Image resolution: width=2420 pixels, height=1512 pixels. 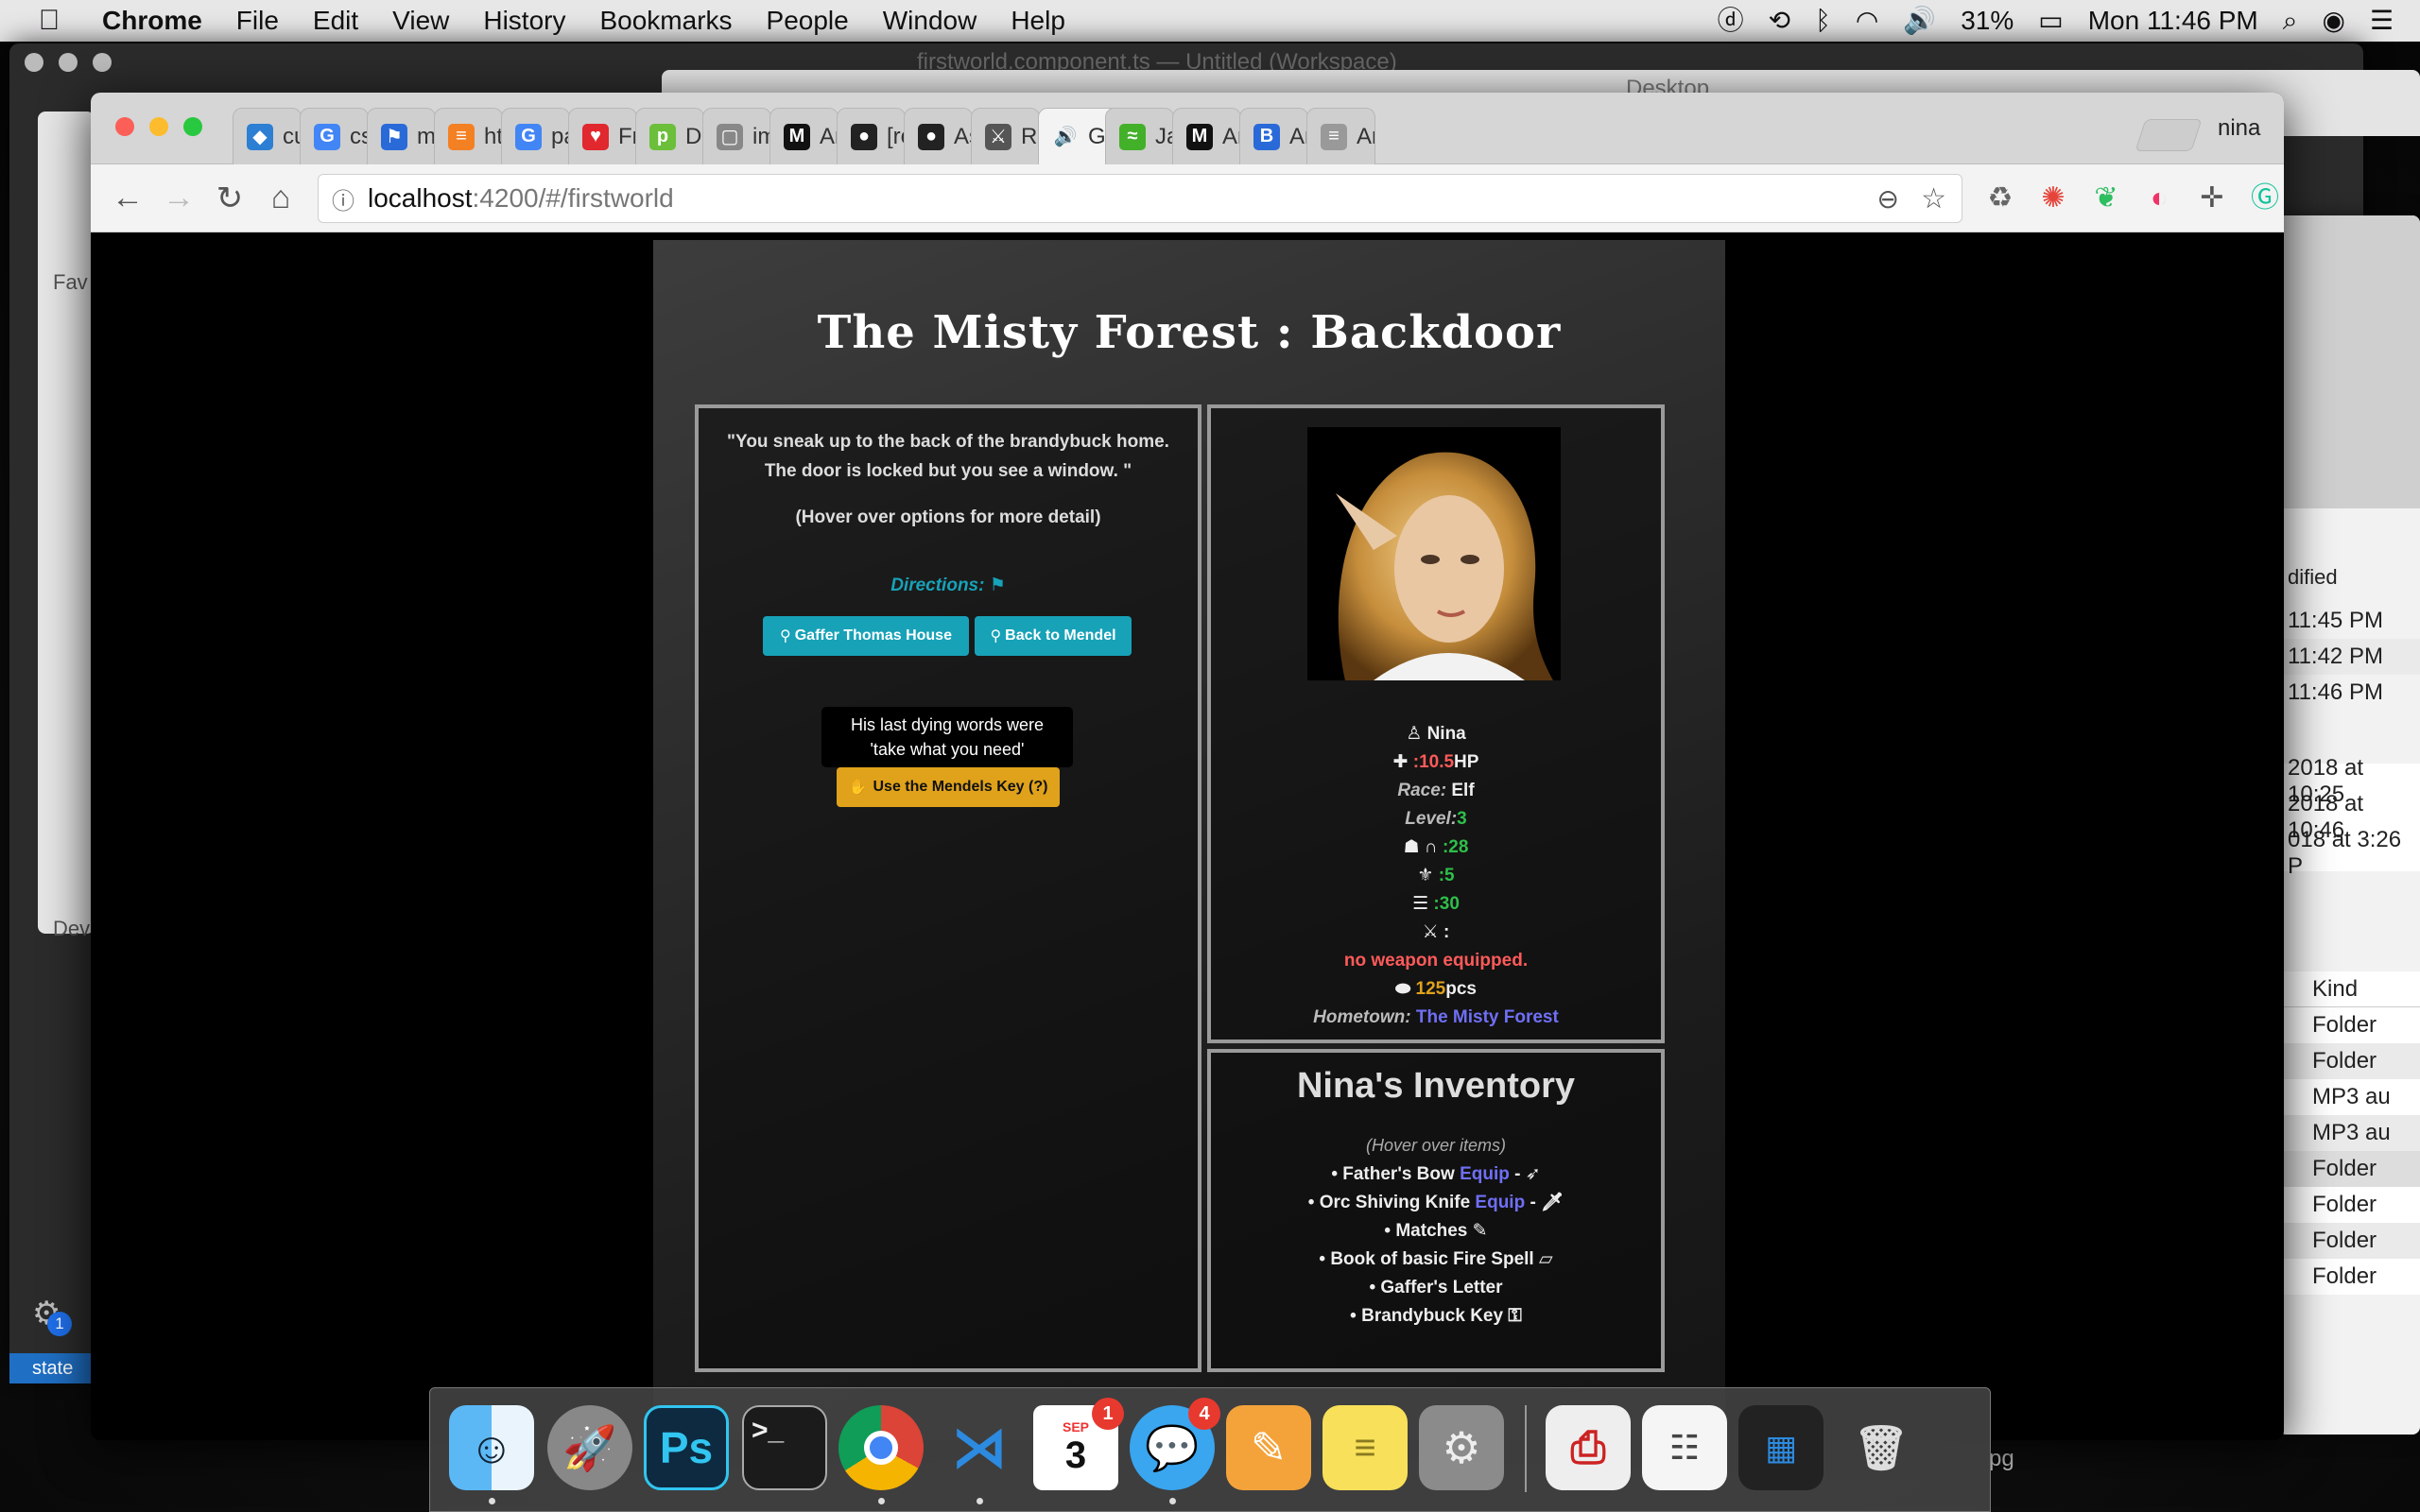 I want to click on finder-kind-header: Kind, so click(x=2349, y=989).